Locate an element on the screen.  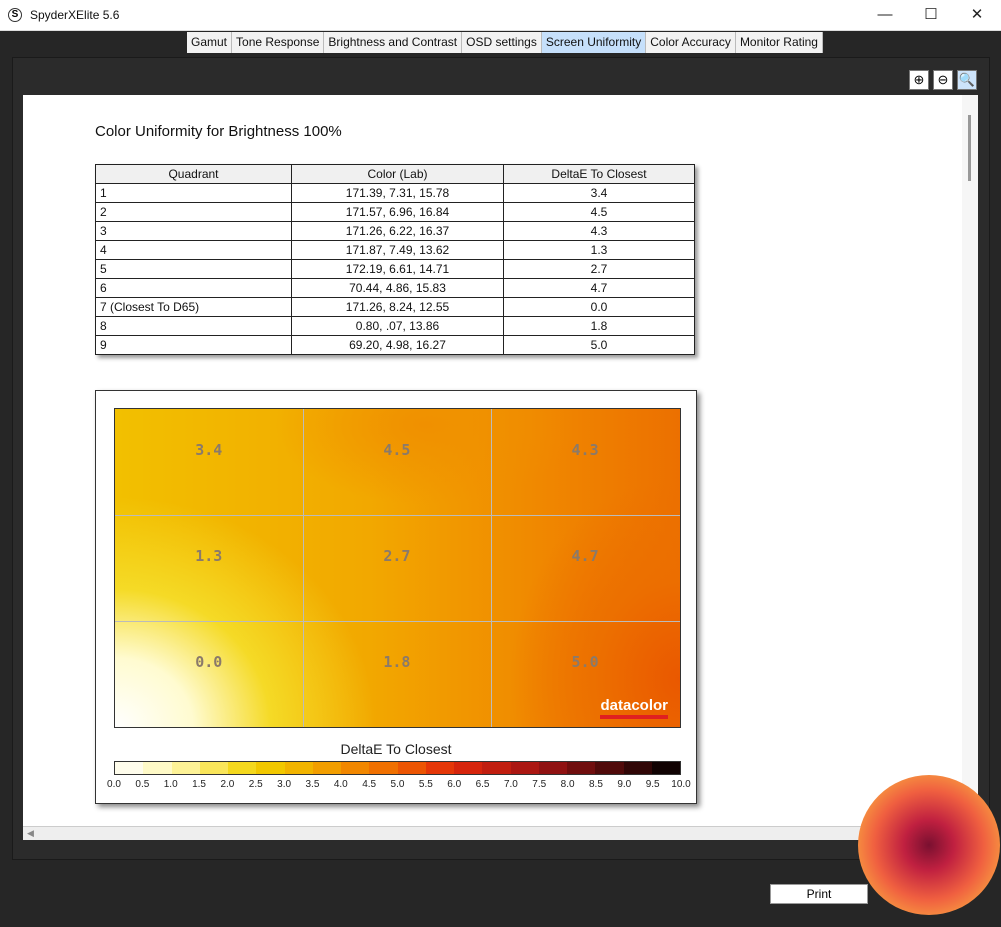
lab-cell: 171.26, 8.24, 12.55 is located at coordinates (397, 307).